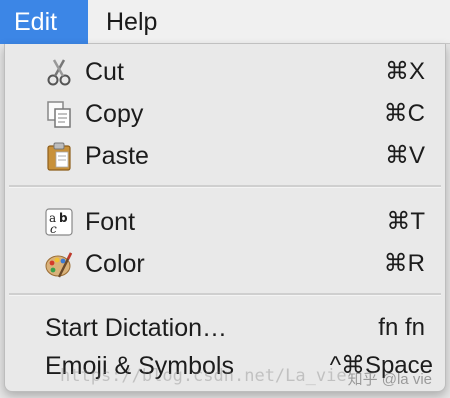  I want to click on menu-item-start-dictation: Start Dictation… fn fn, so click(225, 328).